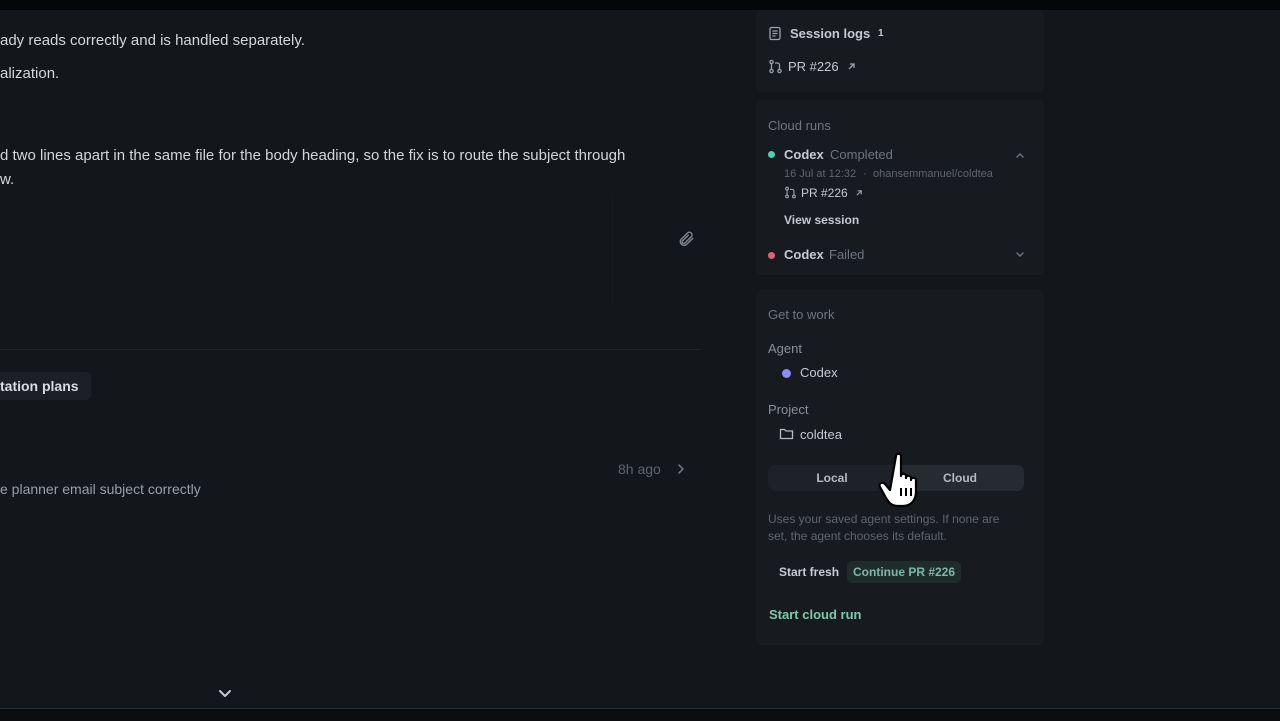 Image resolution: width=1280 pixels, height=721 pixels. Describe the element at coordinates (830, 33) in the screenshot. I see `session-logs-link: Session logs` at that location.